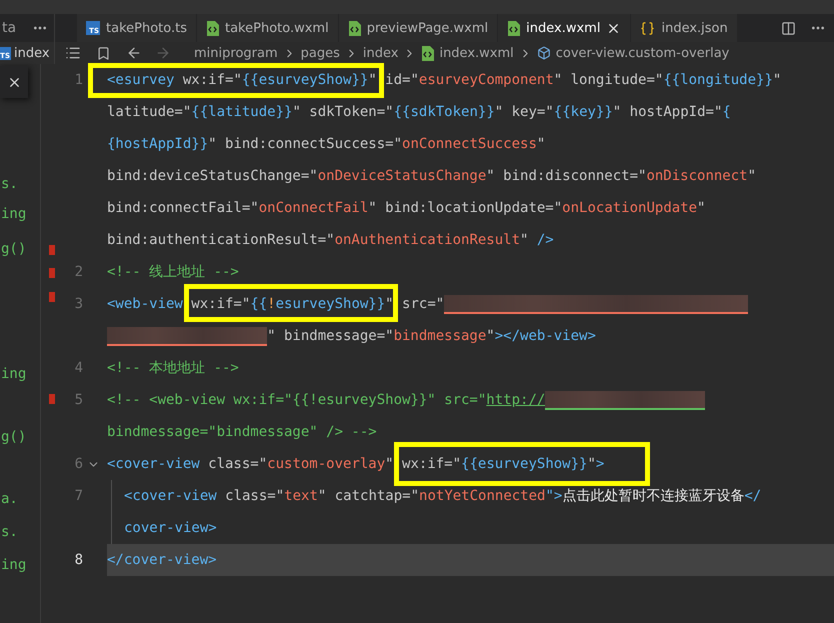 The image size is (834, 623). Describe the element at coordinates (170, 528) in the screenshot. I see `code-line: cover-view>` at that location.